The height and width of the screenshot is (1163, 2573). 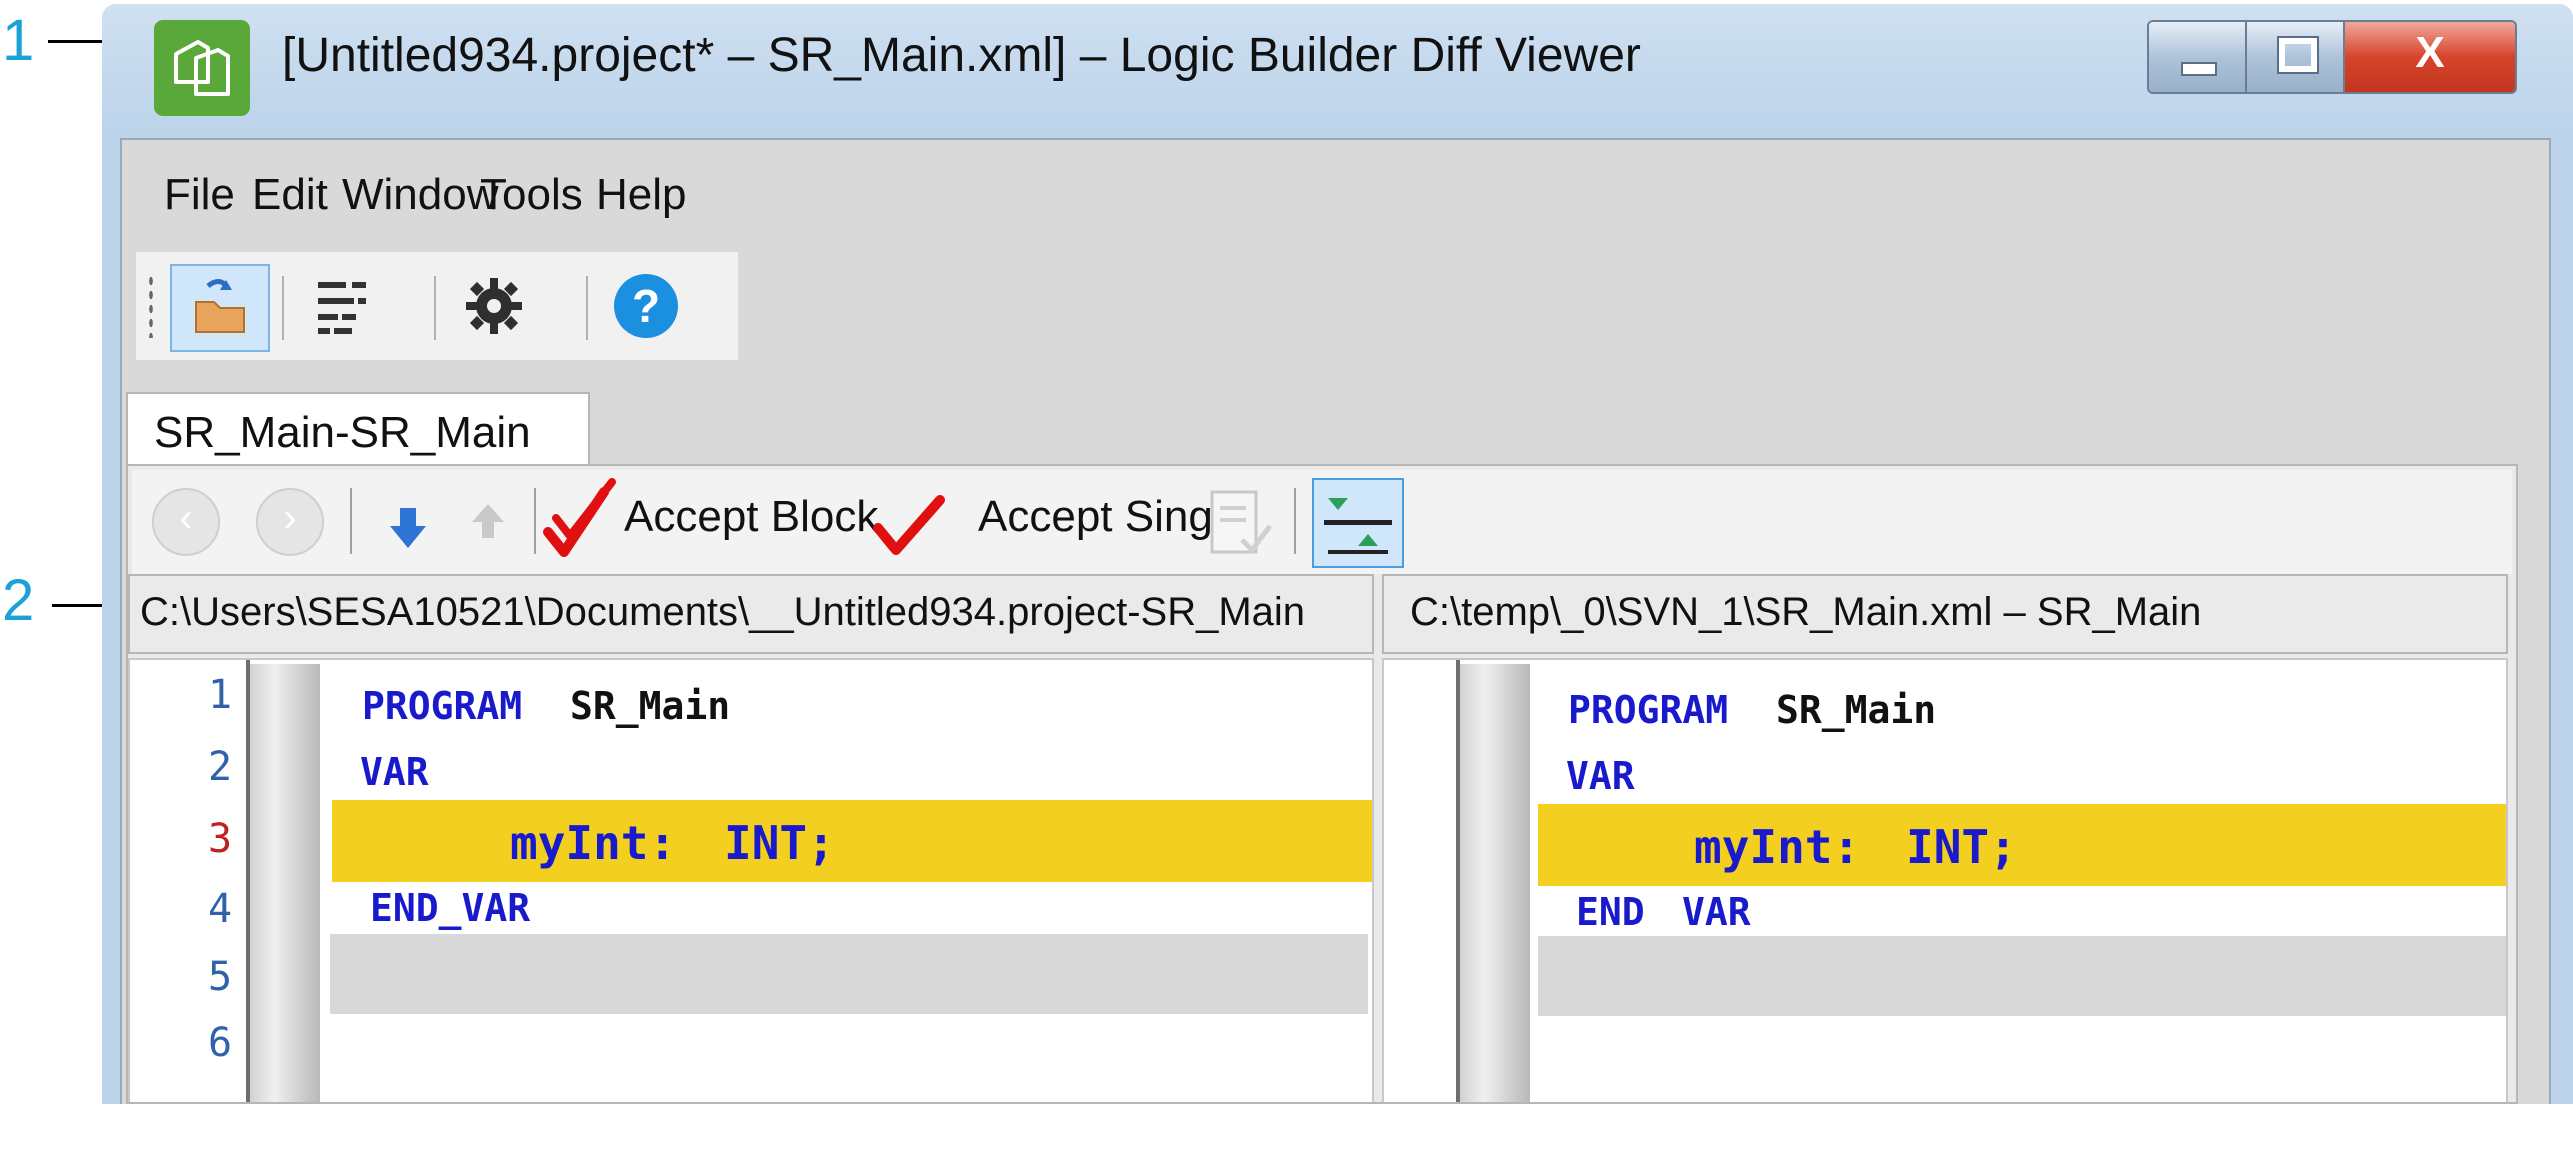 I want to click on accept-single-icon, so click(x=909, y=526).